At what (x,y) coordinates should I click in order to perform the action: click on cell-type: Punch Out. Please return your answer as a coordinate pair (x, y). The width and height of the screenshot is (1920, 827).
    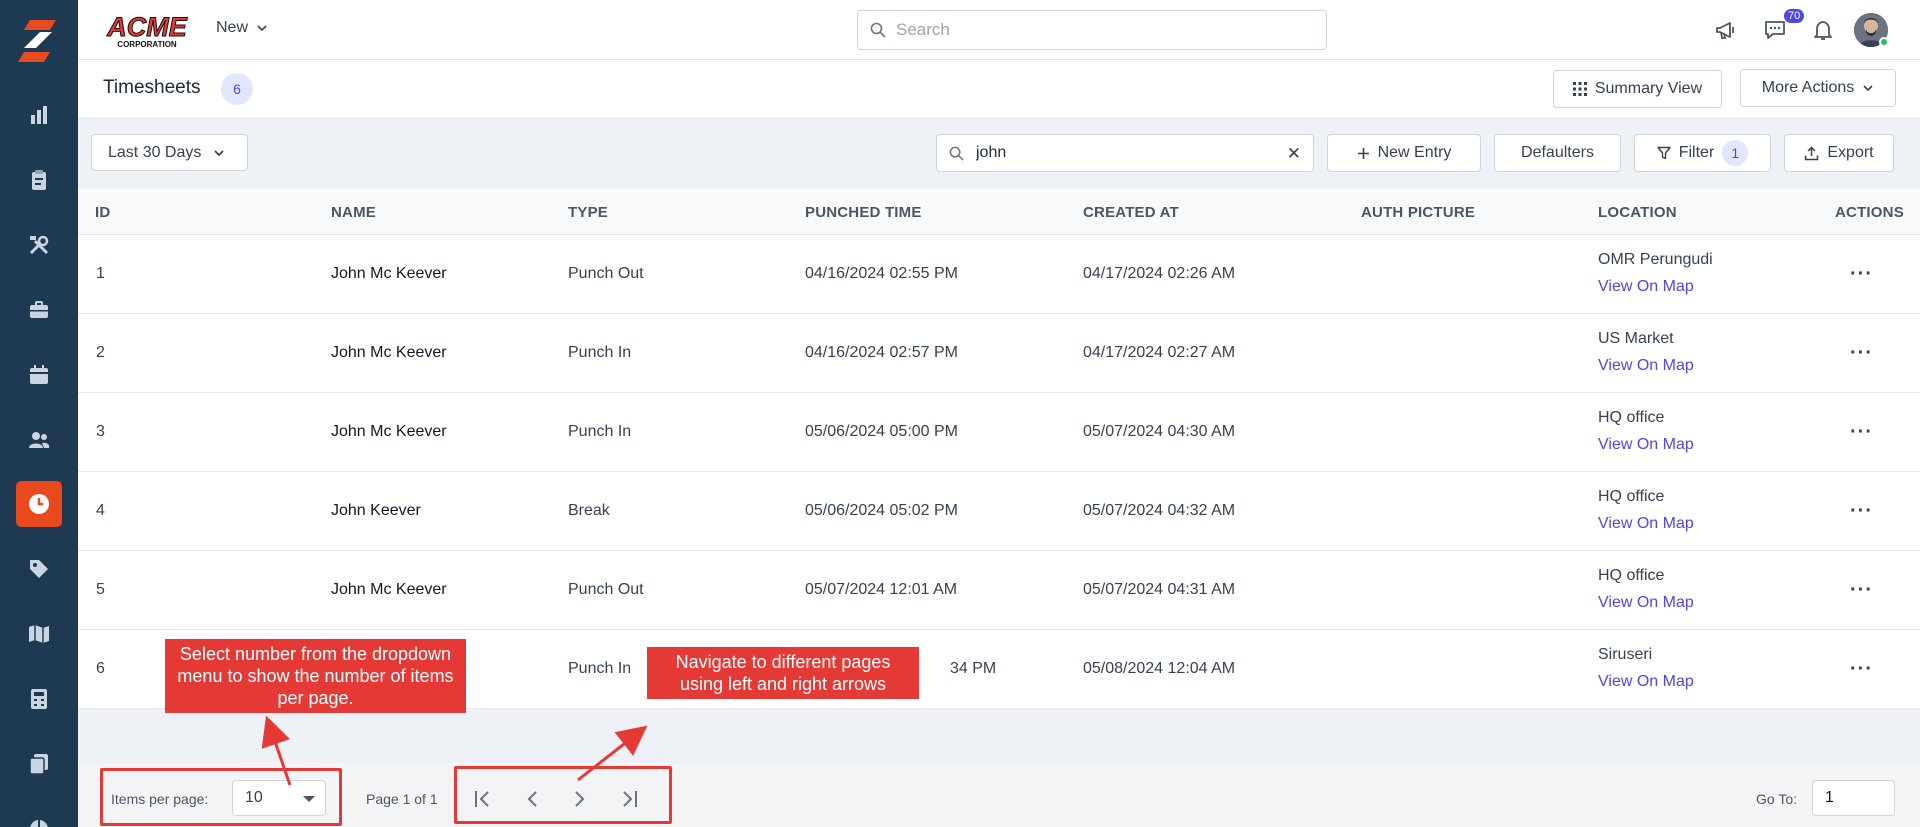
    Looking at the image, I should click on (606, 589).